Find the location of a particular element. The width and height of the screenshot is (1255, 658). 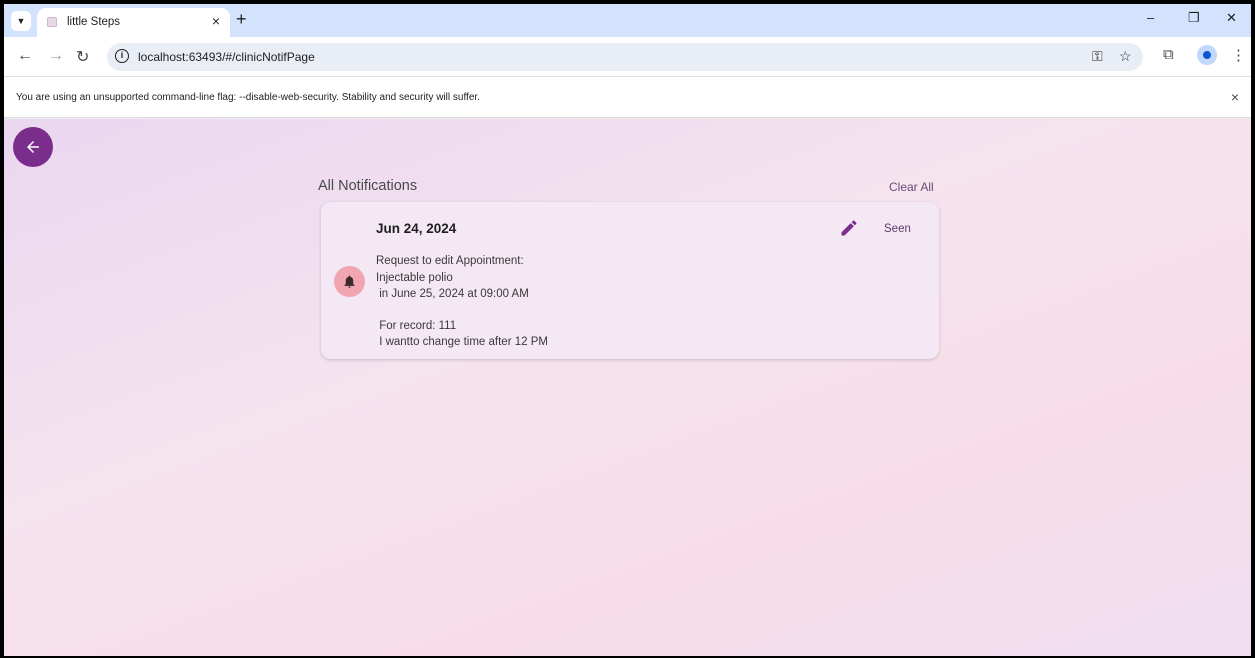

forward-icon: → is located at coordinates (56, 56).